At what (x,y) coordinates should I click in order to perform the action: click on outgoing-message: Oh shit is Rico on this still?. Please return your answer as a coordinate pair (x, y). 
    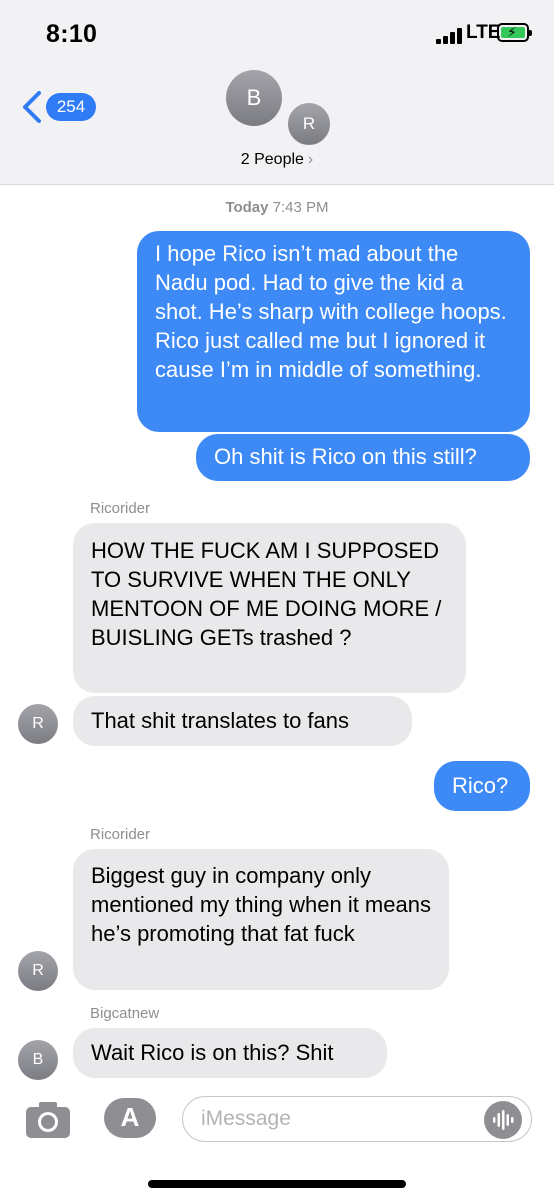
    Looking at the image, I should click on (363, 457).